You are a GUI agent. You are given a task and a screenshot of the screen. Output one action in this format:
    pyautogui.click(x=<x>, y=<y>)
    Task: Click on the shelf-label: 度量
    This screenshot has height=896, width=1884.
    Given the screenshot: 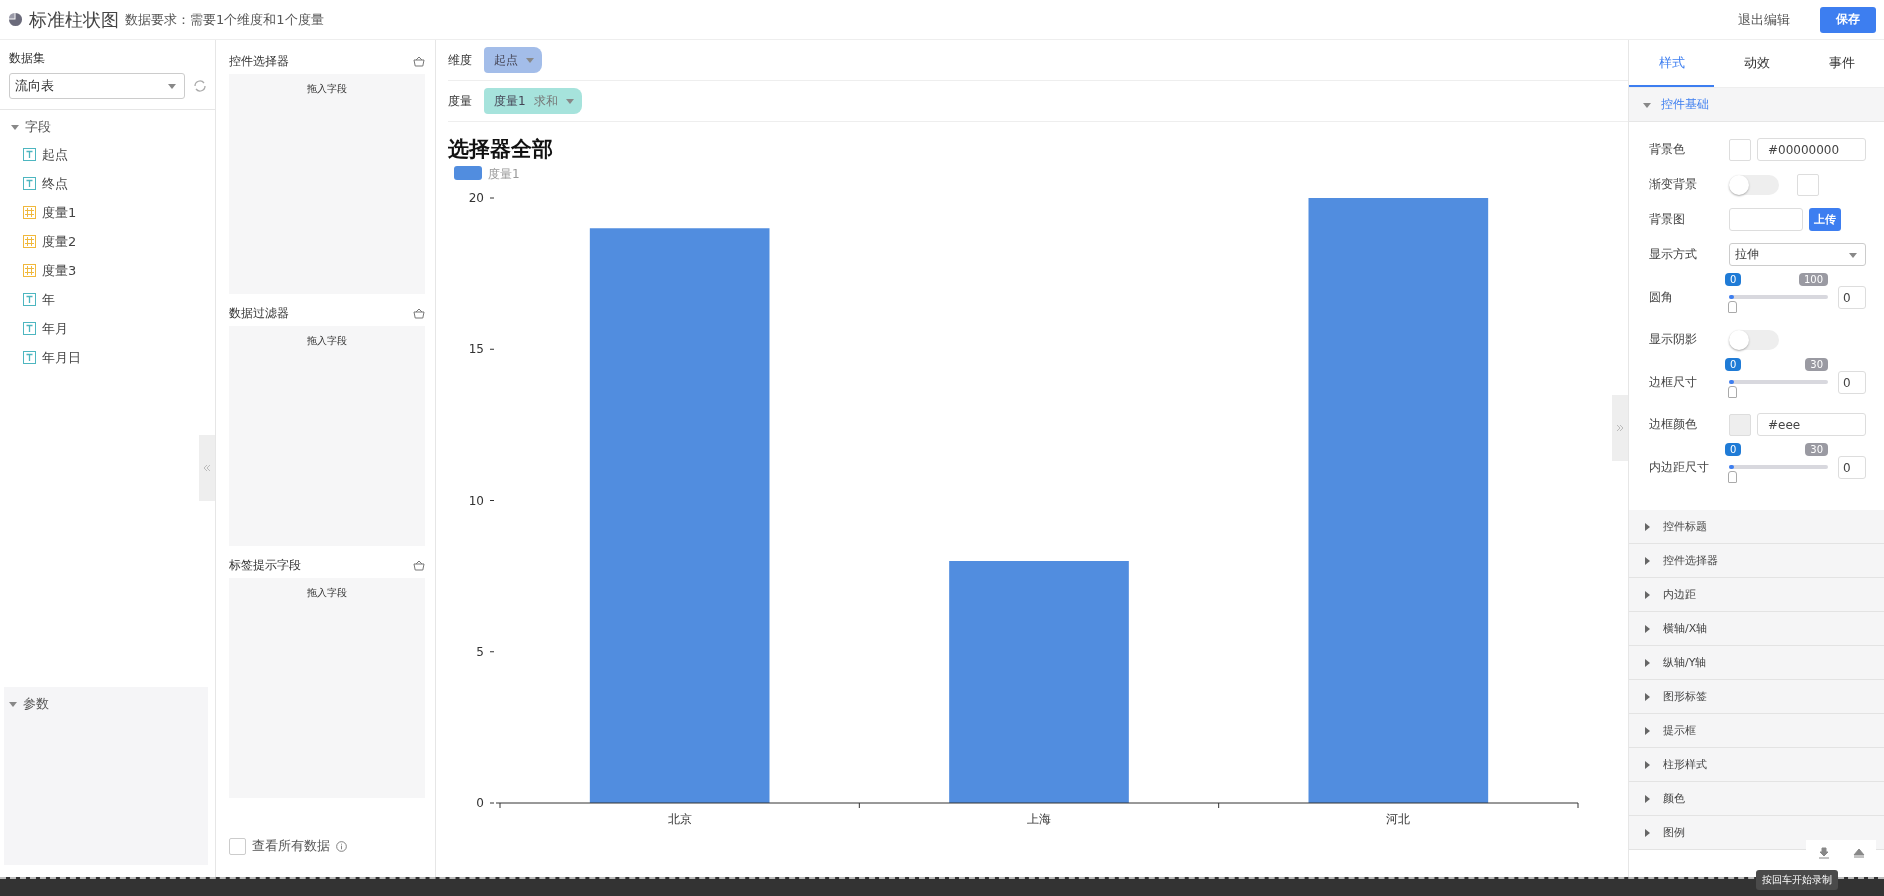 What is the action you would take?
    pyautogui.click(x=460, y=101)
    